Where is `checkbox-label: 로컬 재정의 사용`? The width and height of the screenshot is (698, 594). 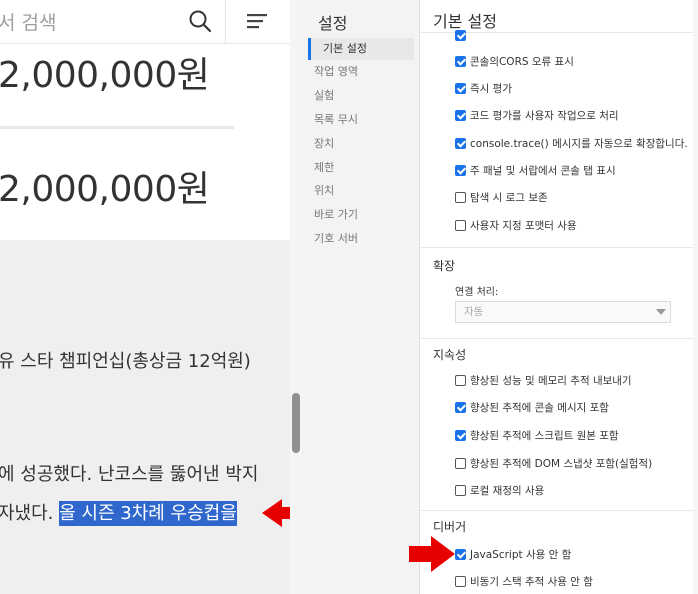 checkbox-label: 로컬 재정의 사용 is located at coordinates (507, 490).